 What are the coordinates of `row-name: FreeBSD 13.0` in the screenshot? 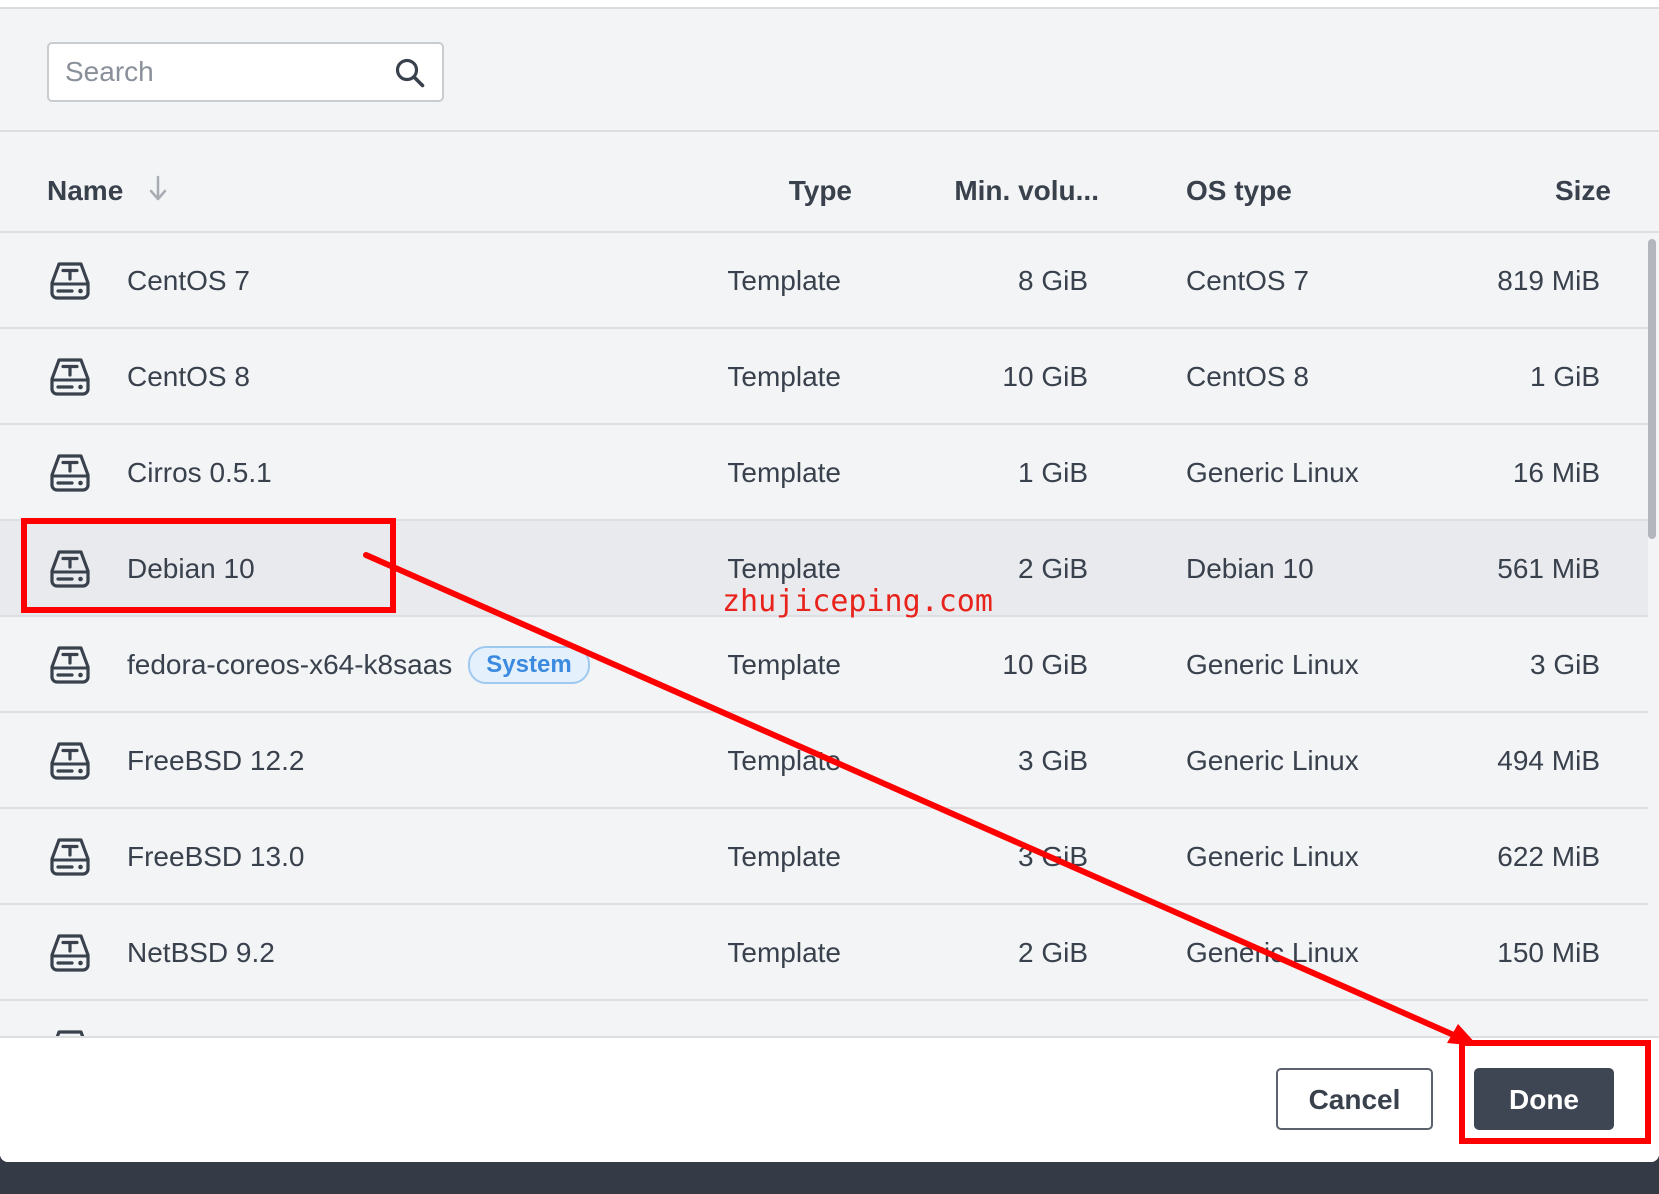 It's located at (216, 856).